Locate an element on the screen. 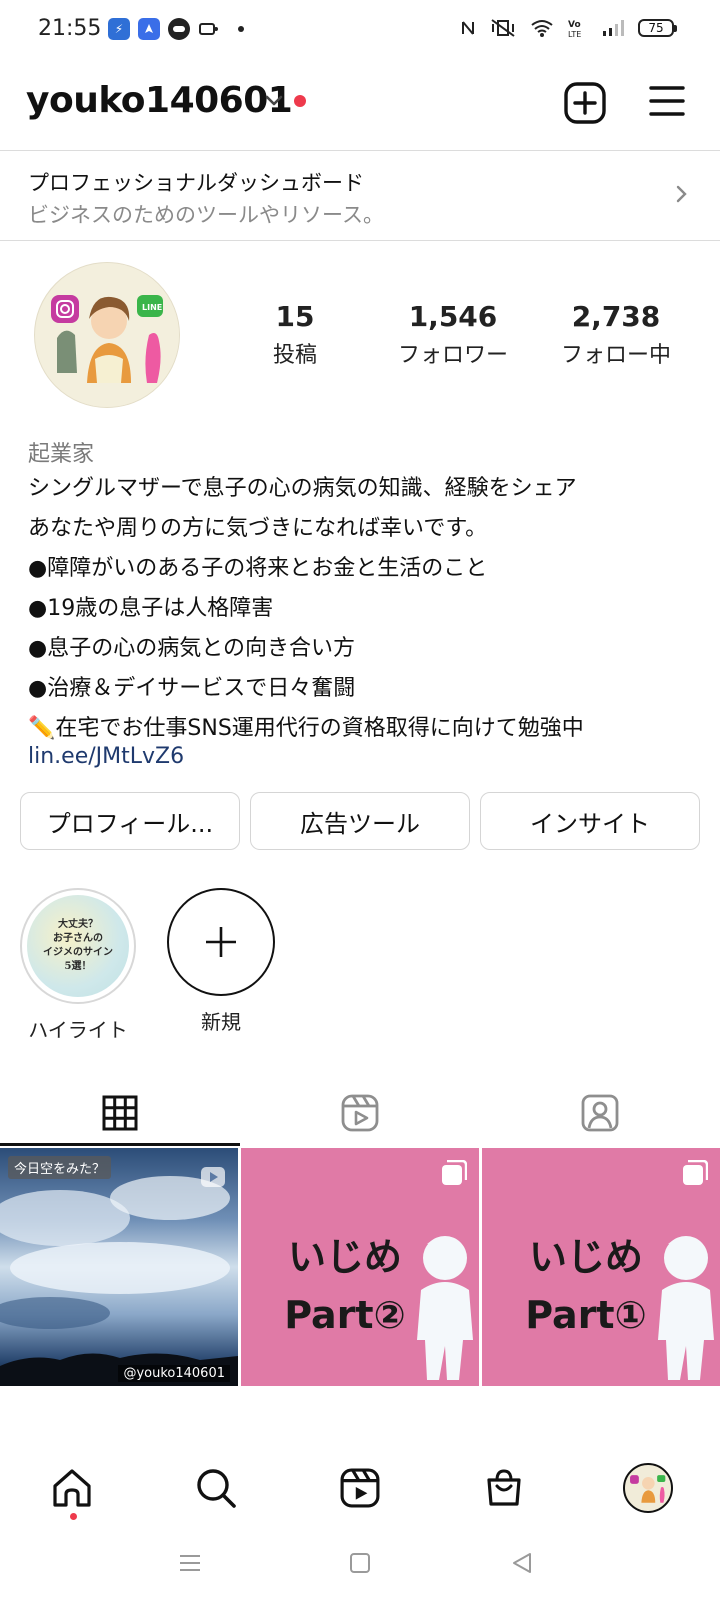  new-highlight-circle is located at coordinates (221, 942).